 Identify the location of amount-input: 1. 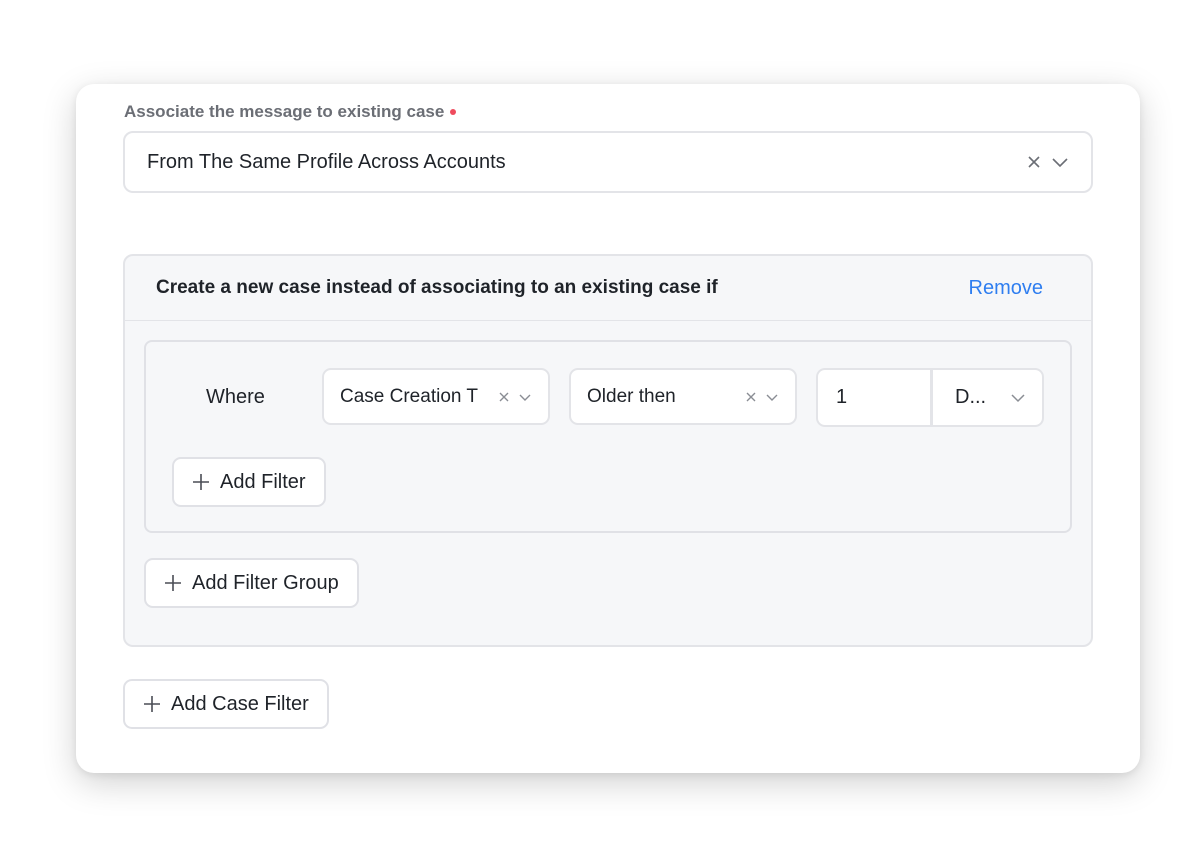
(874, 397).